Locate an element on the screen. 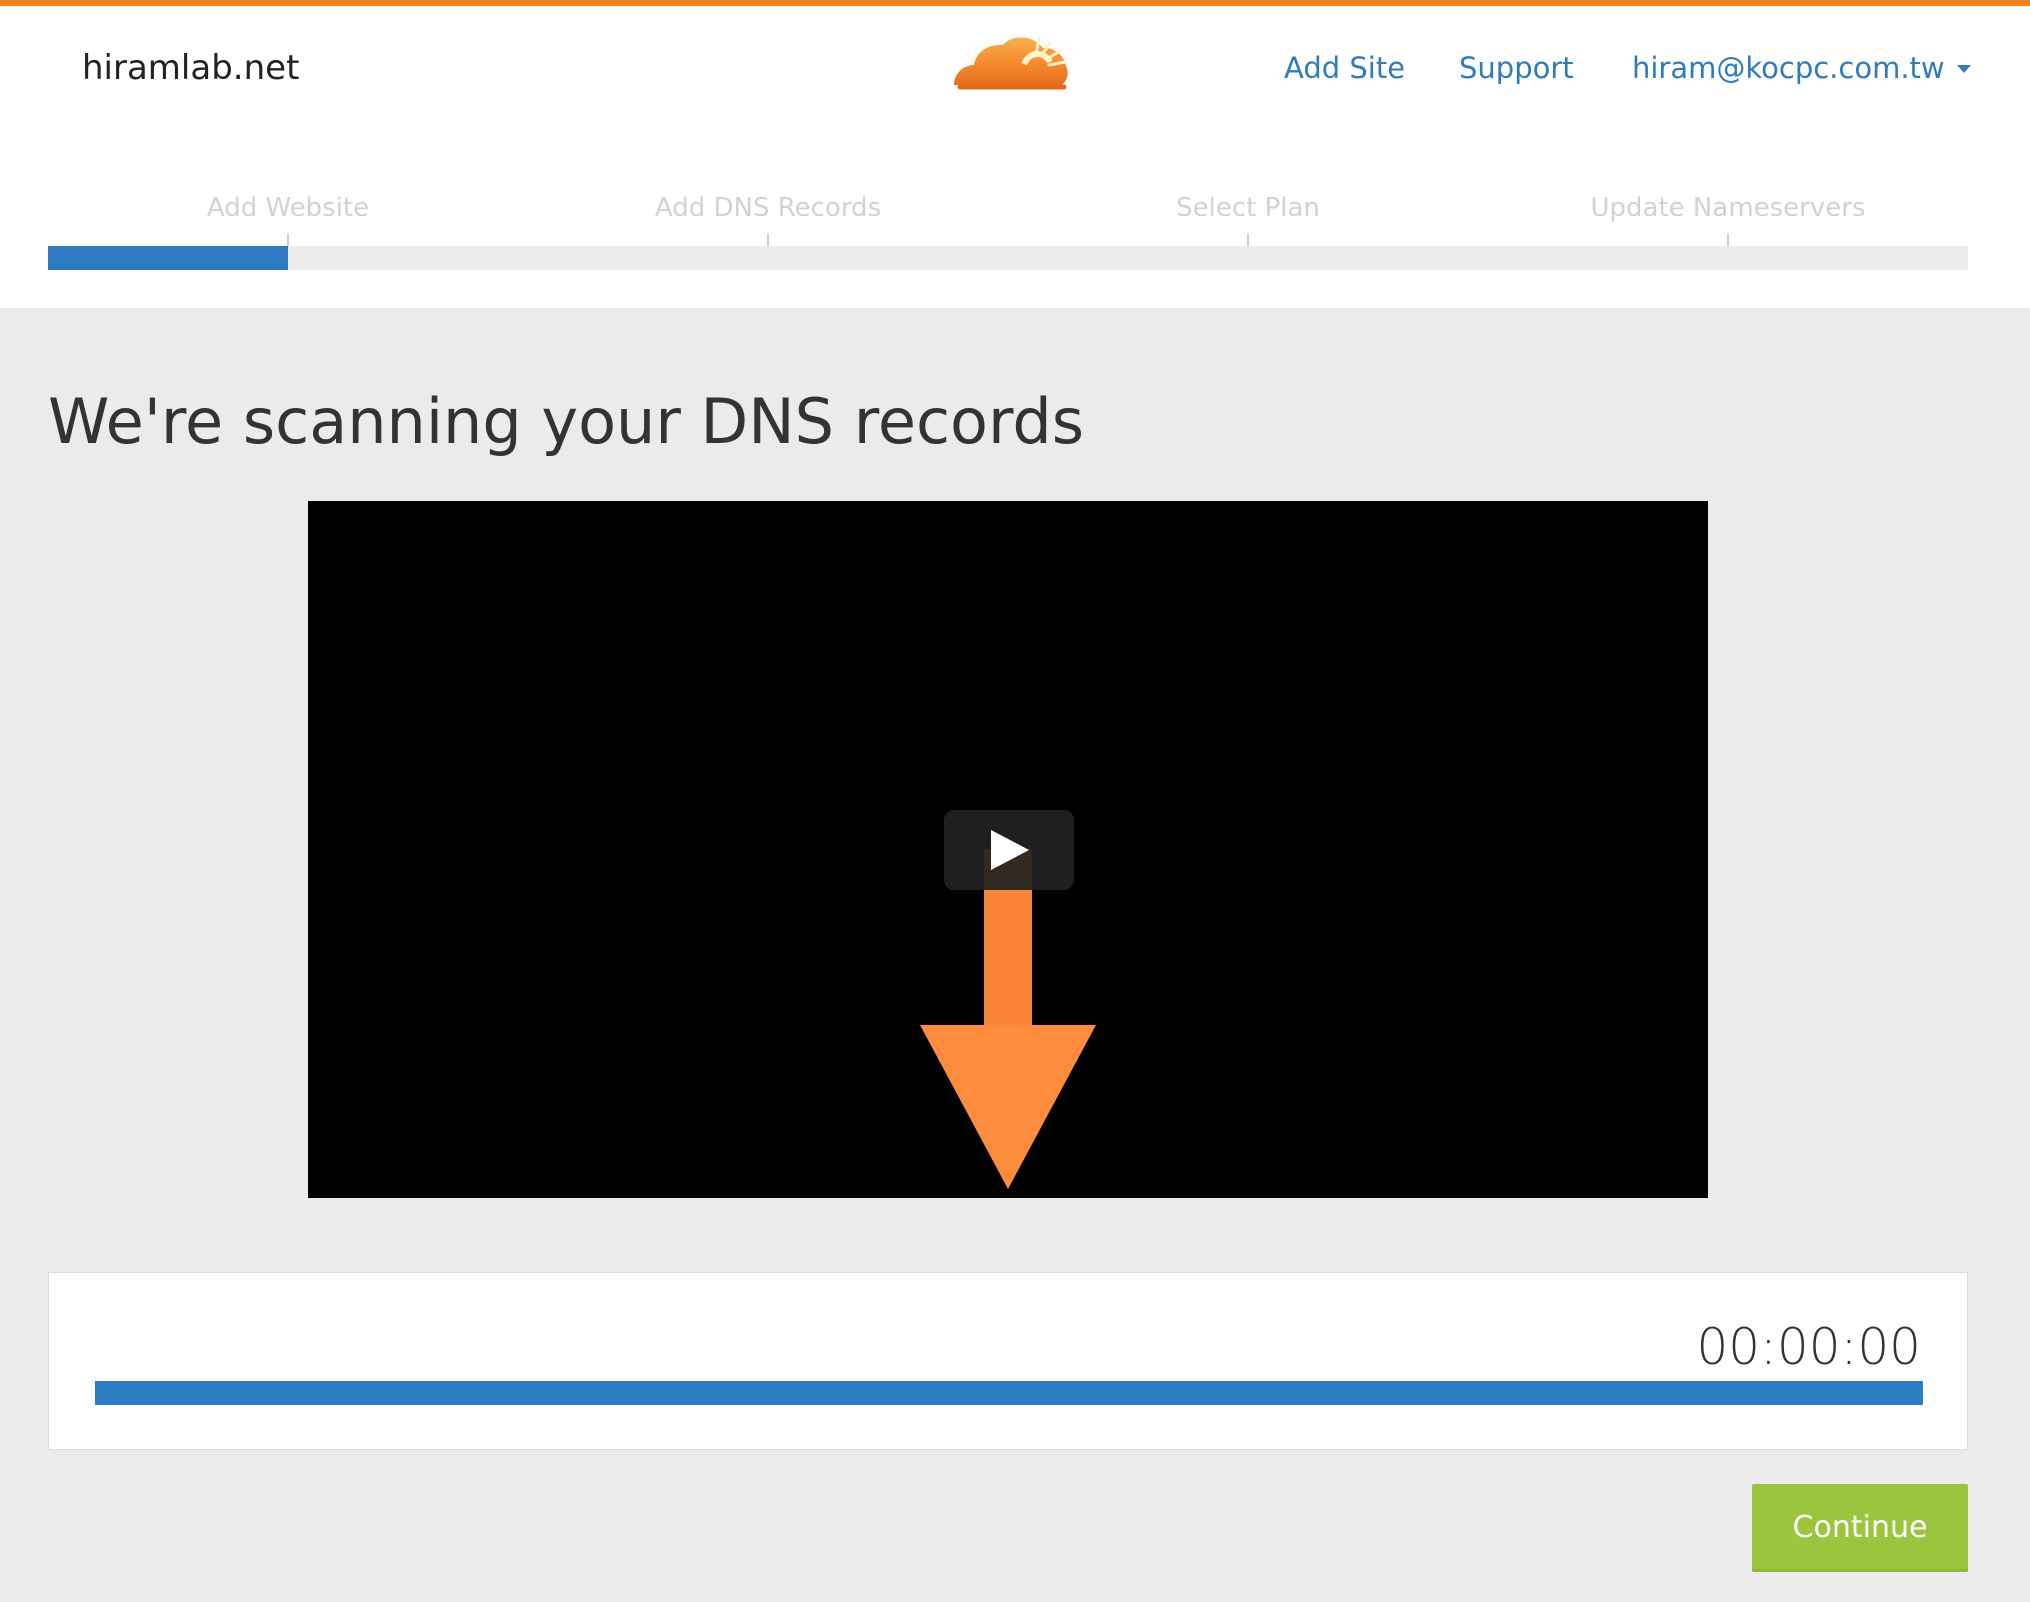  step-select-plan-label: Select Plan is located at coordinates (1248, 208).